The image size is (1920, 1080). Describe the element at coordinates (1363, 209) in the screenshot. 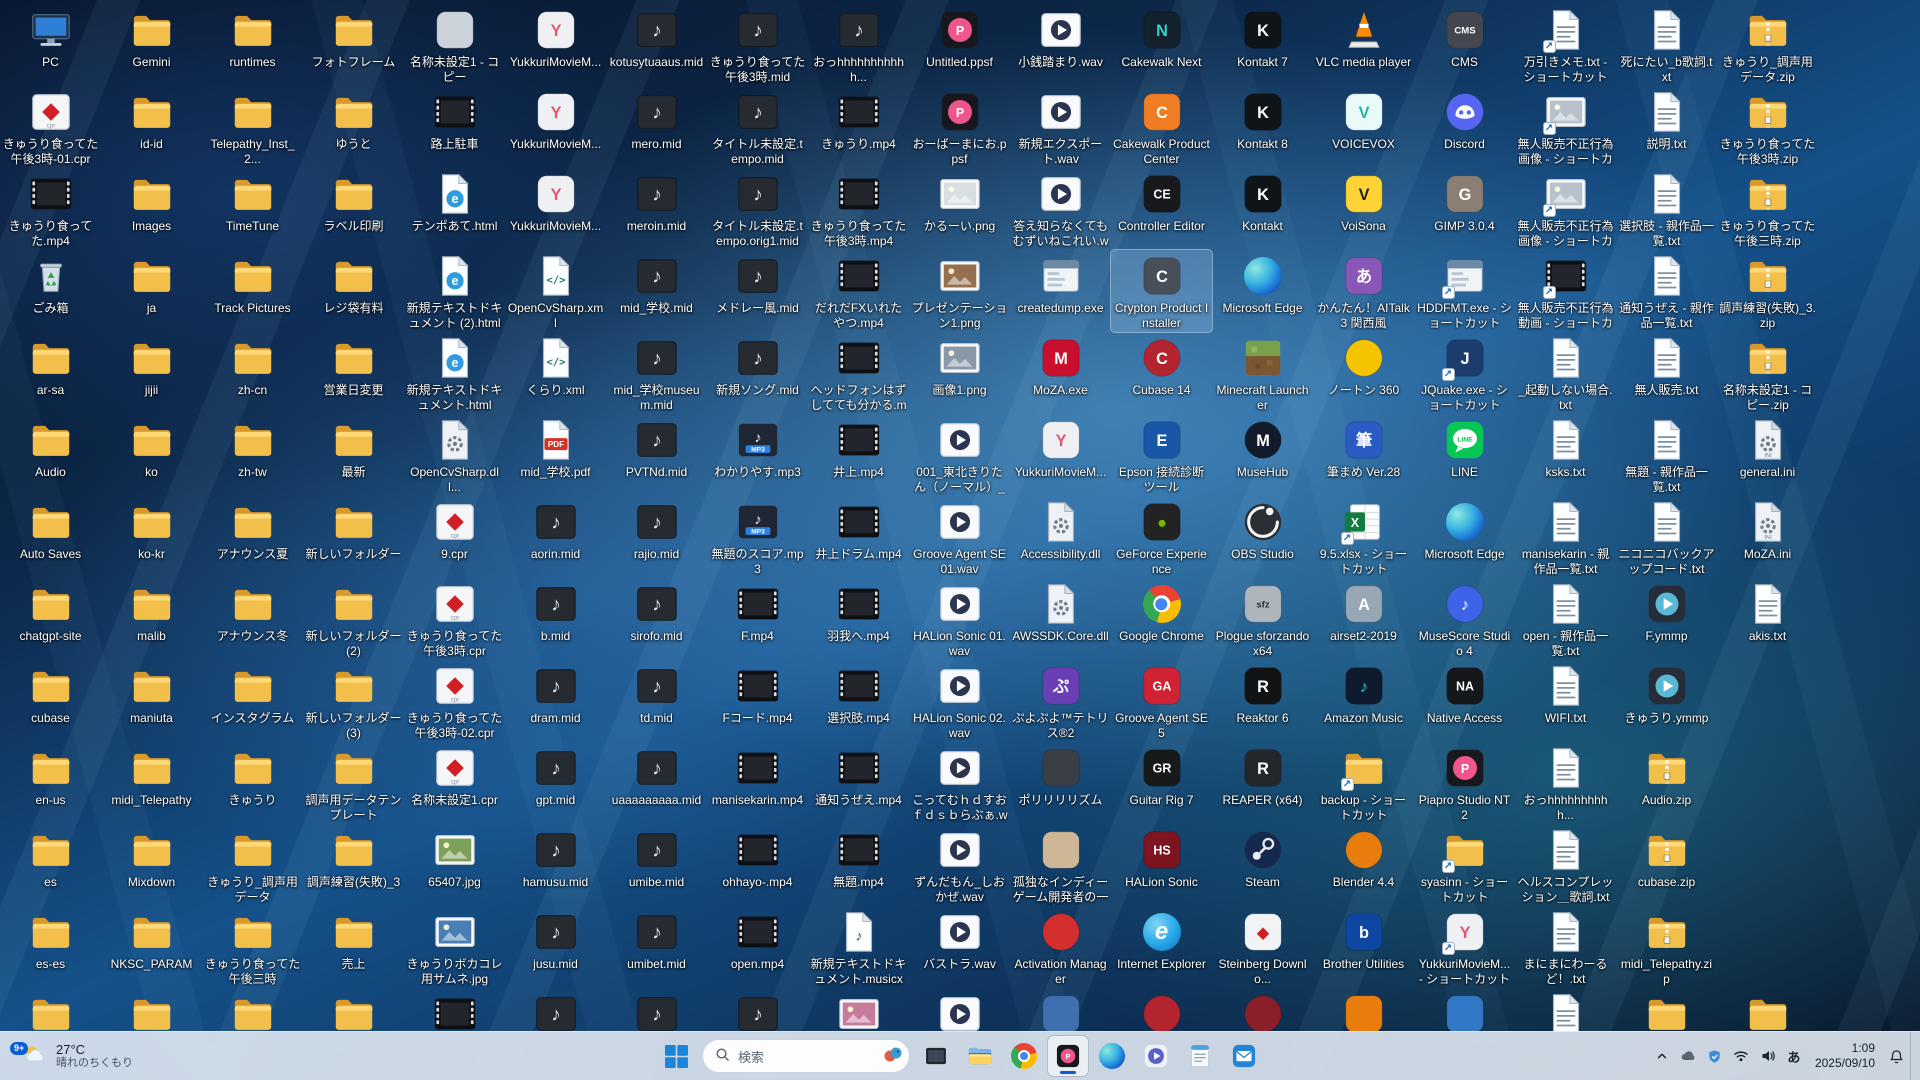

I see `desktop-icon: V VoiSona` at that location.